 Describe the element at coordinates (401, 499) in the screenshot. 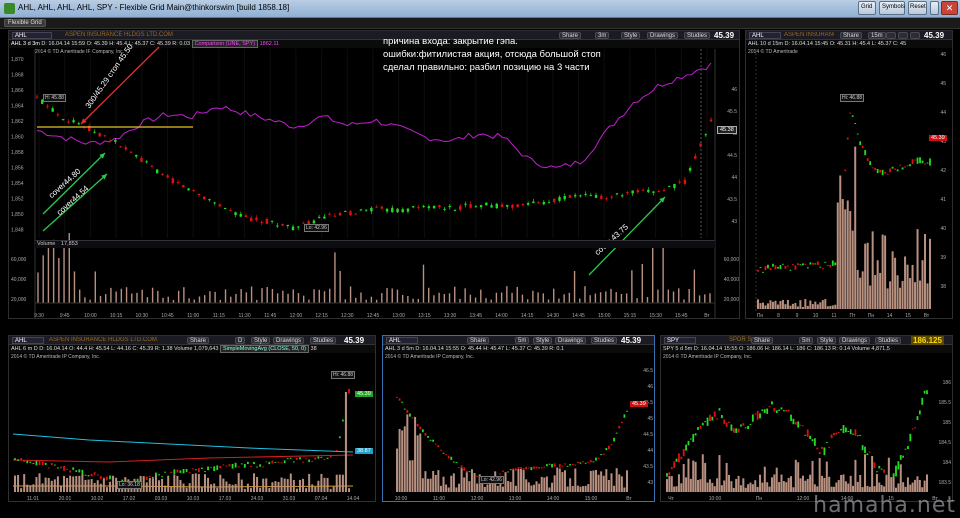

I see `x-tick: 10:00` at that location.